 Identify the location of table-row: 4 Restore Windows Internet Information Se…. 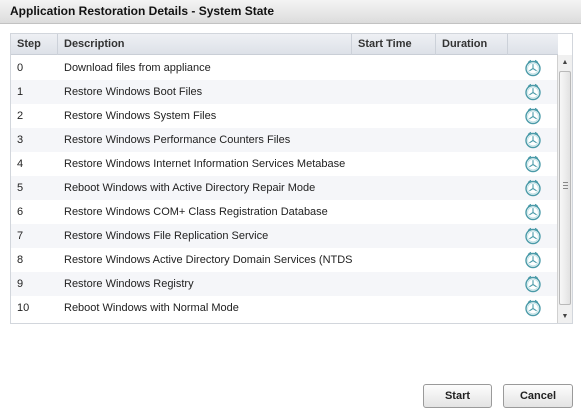
(284, 164).